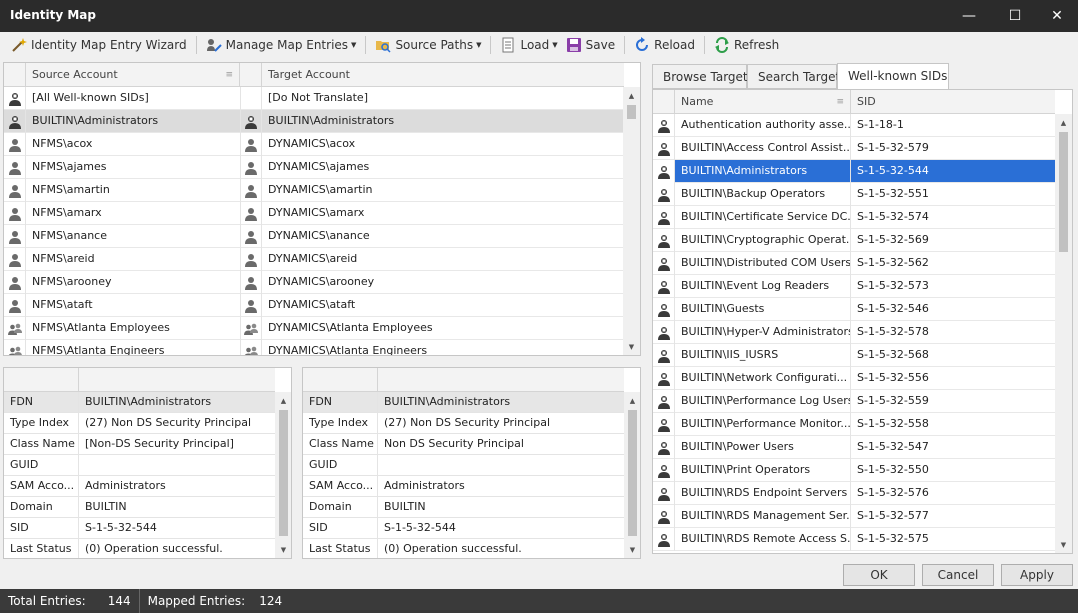 The image size is (1078, 613). Describe the element at coordinates (313, 282) in the screenshot. I see `map-row: NFMS\arooney DYNAMICS\arooney` at that location.